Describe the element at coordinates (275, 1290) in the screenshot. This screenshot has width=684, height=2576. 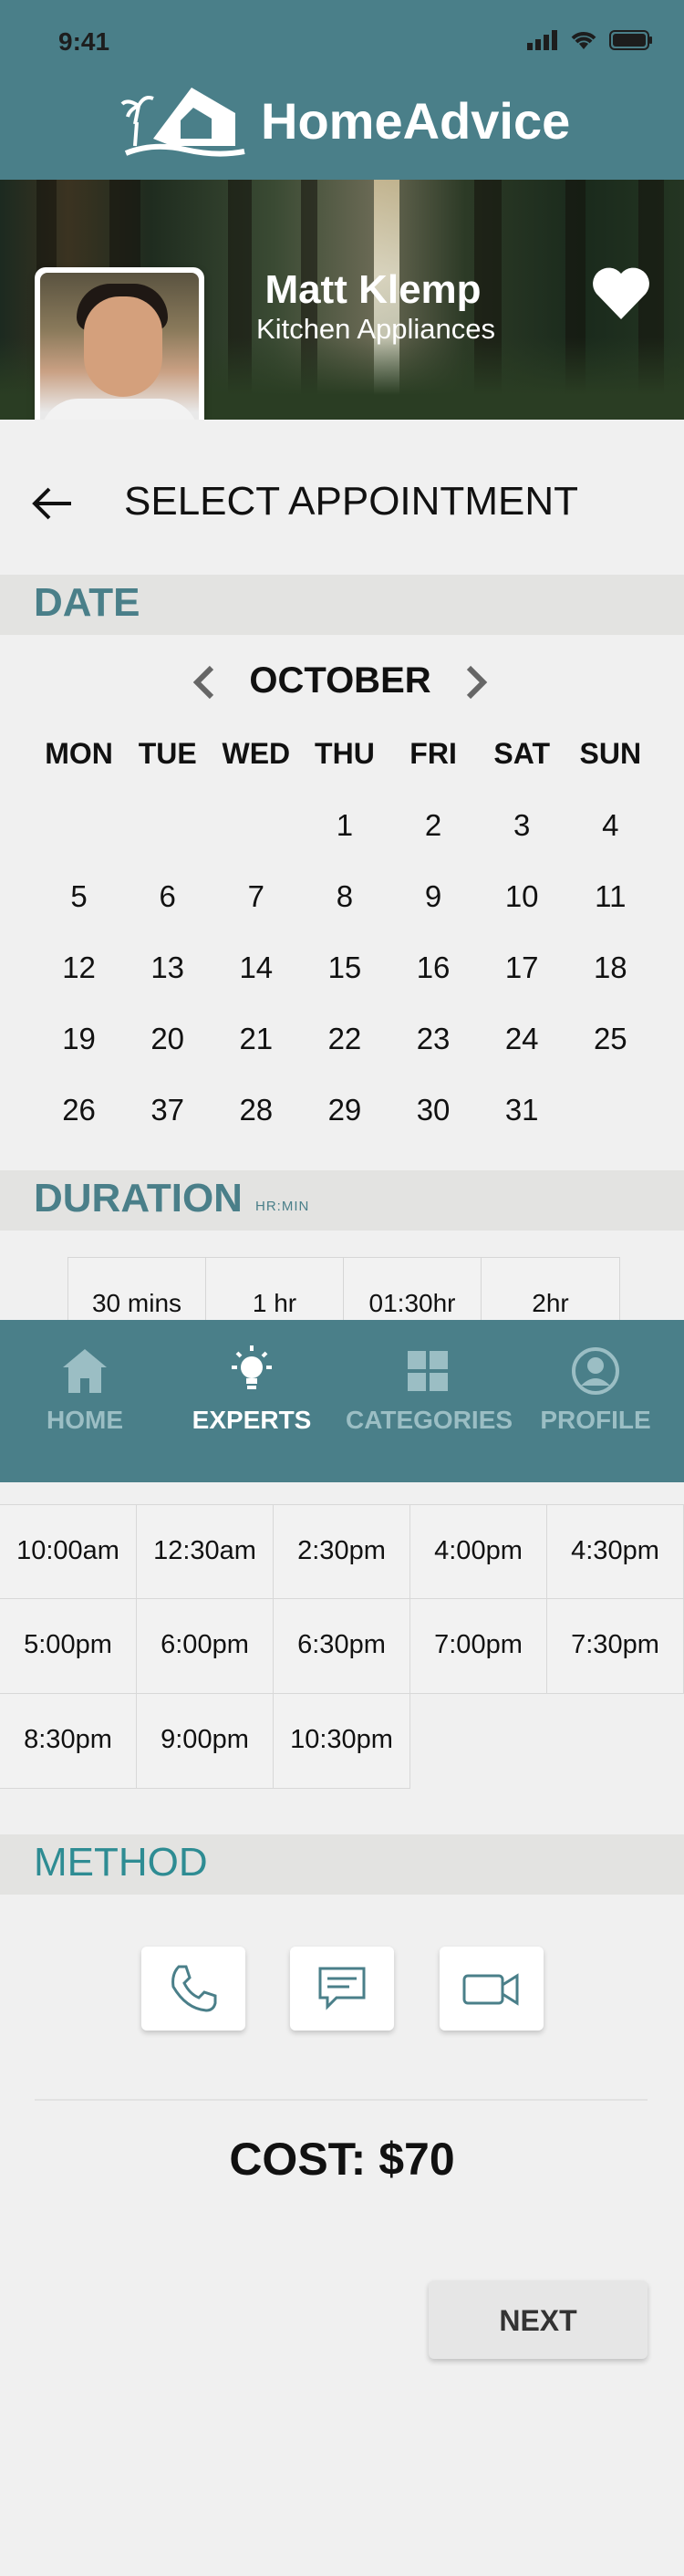
I see `duration-option: 1 hr` at that location.